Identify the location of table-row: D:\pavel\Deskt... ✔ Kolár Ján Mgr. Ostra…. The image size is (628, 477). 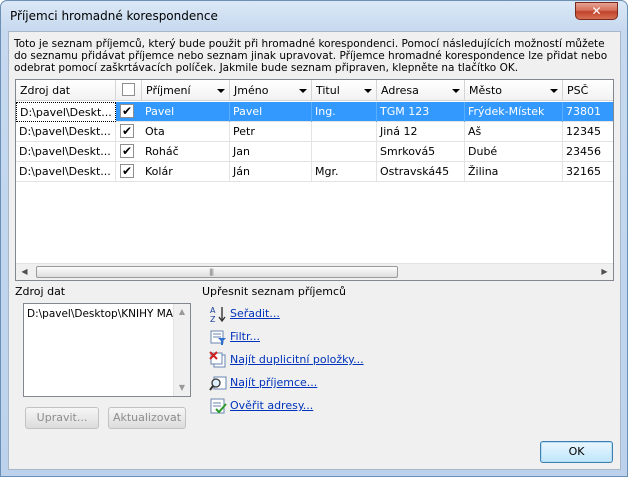
(314, 172).